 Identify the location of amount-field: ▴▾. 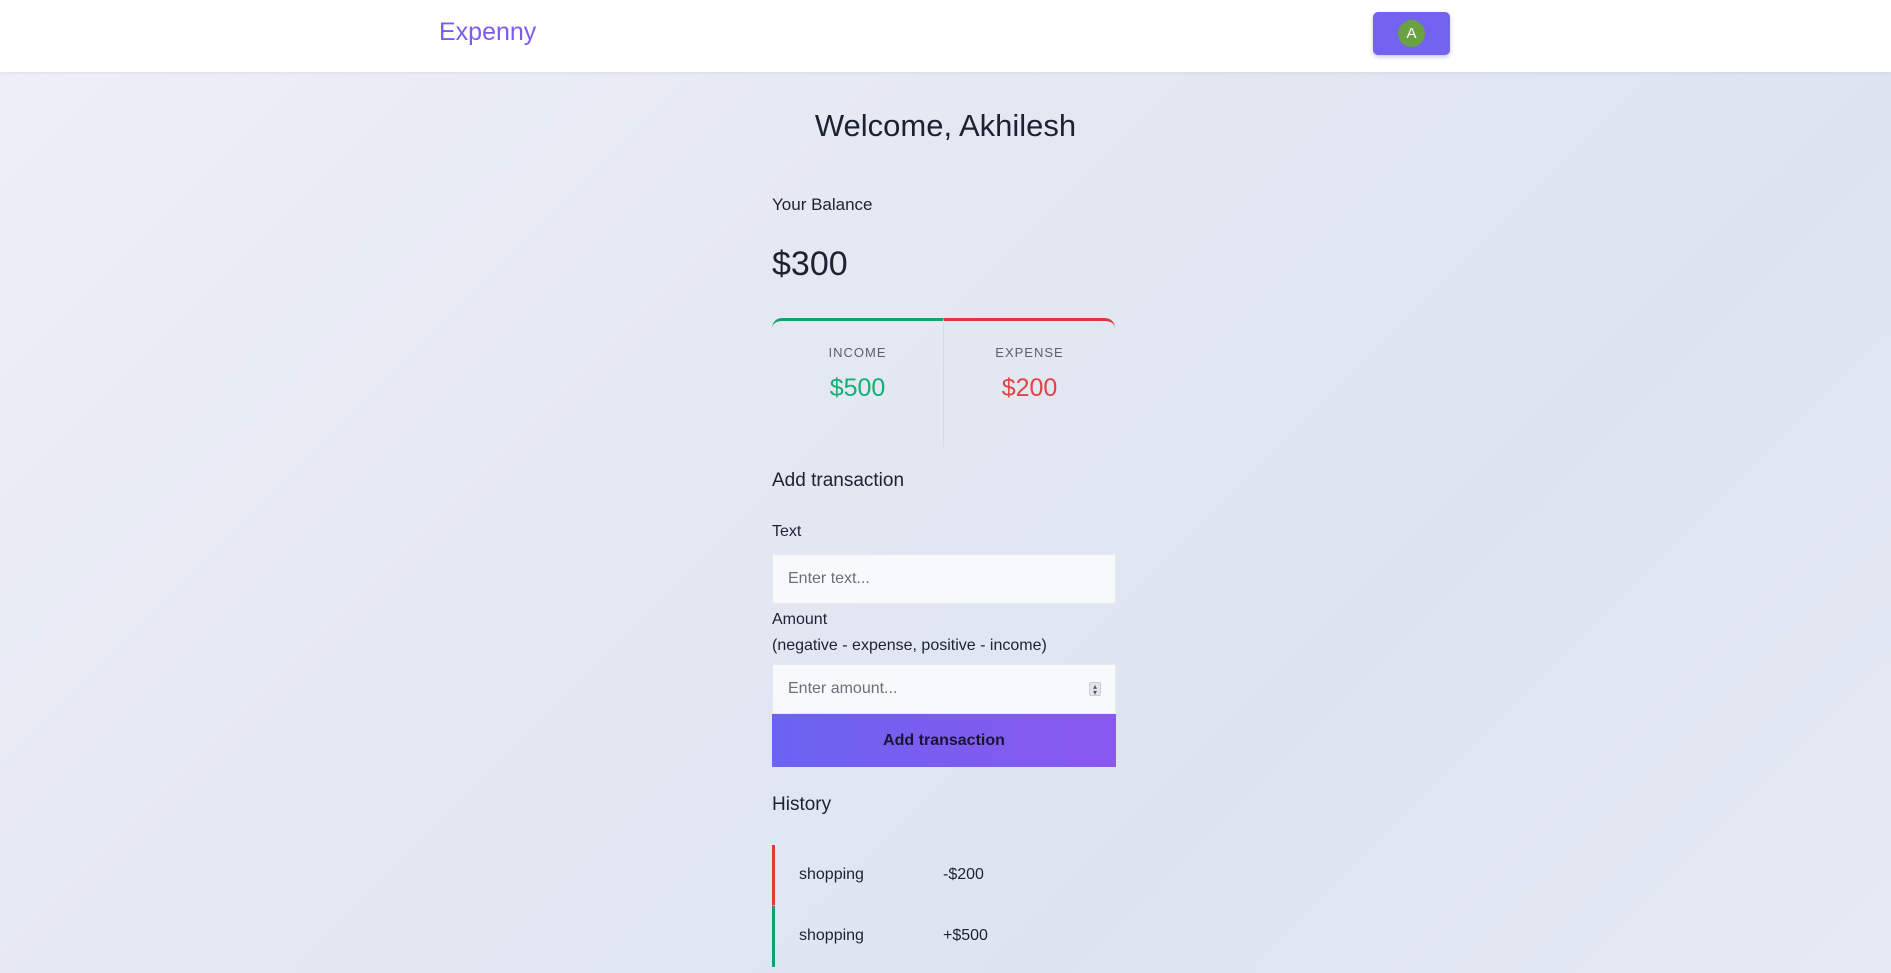
(944, 689).